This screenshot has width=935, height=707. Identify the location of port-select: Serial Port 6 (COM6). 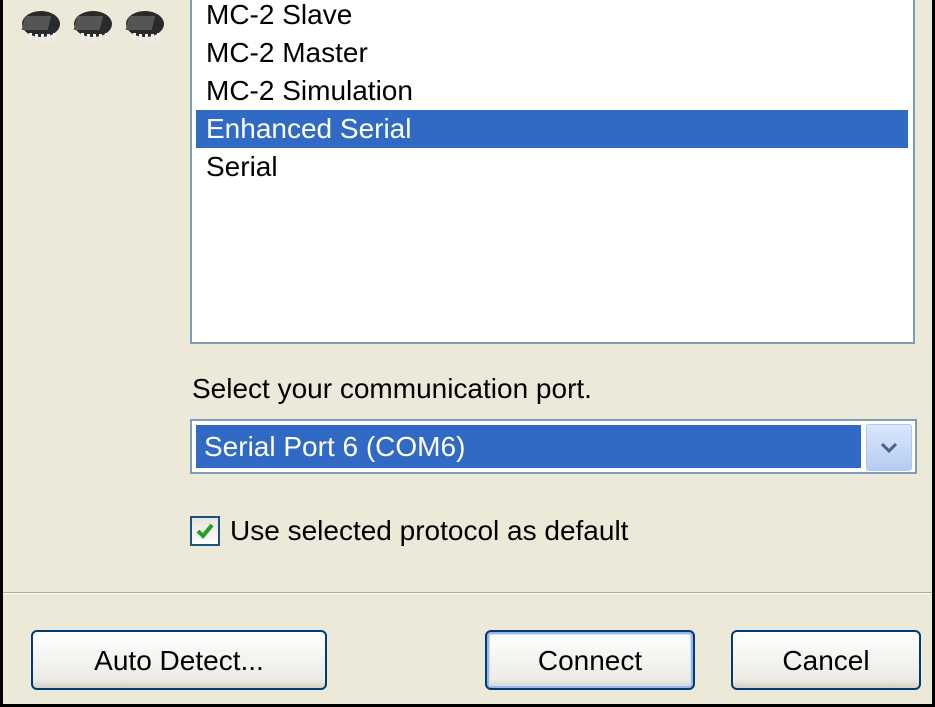
(553, 446).